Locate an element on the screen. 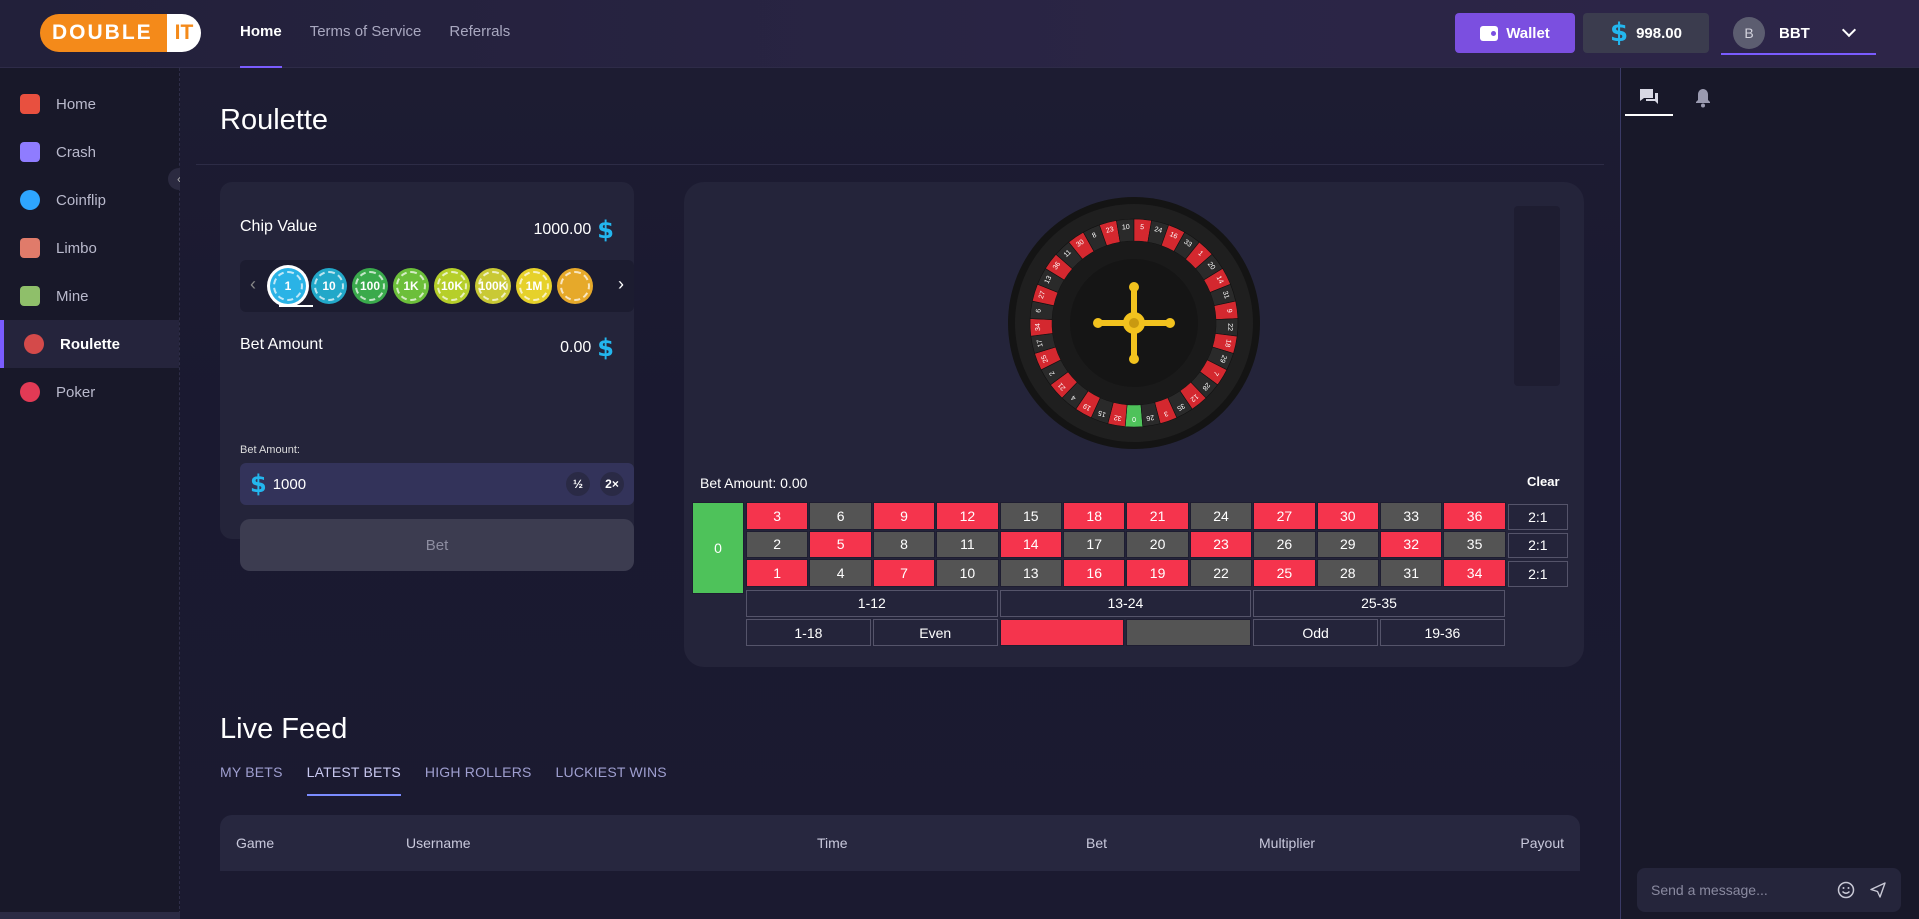 This screenshot has height=919, width=1919. bet-amount-input: $ 1000 ½ 2× is located at coordinates (437, 484).